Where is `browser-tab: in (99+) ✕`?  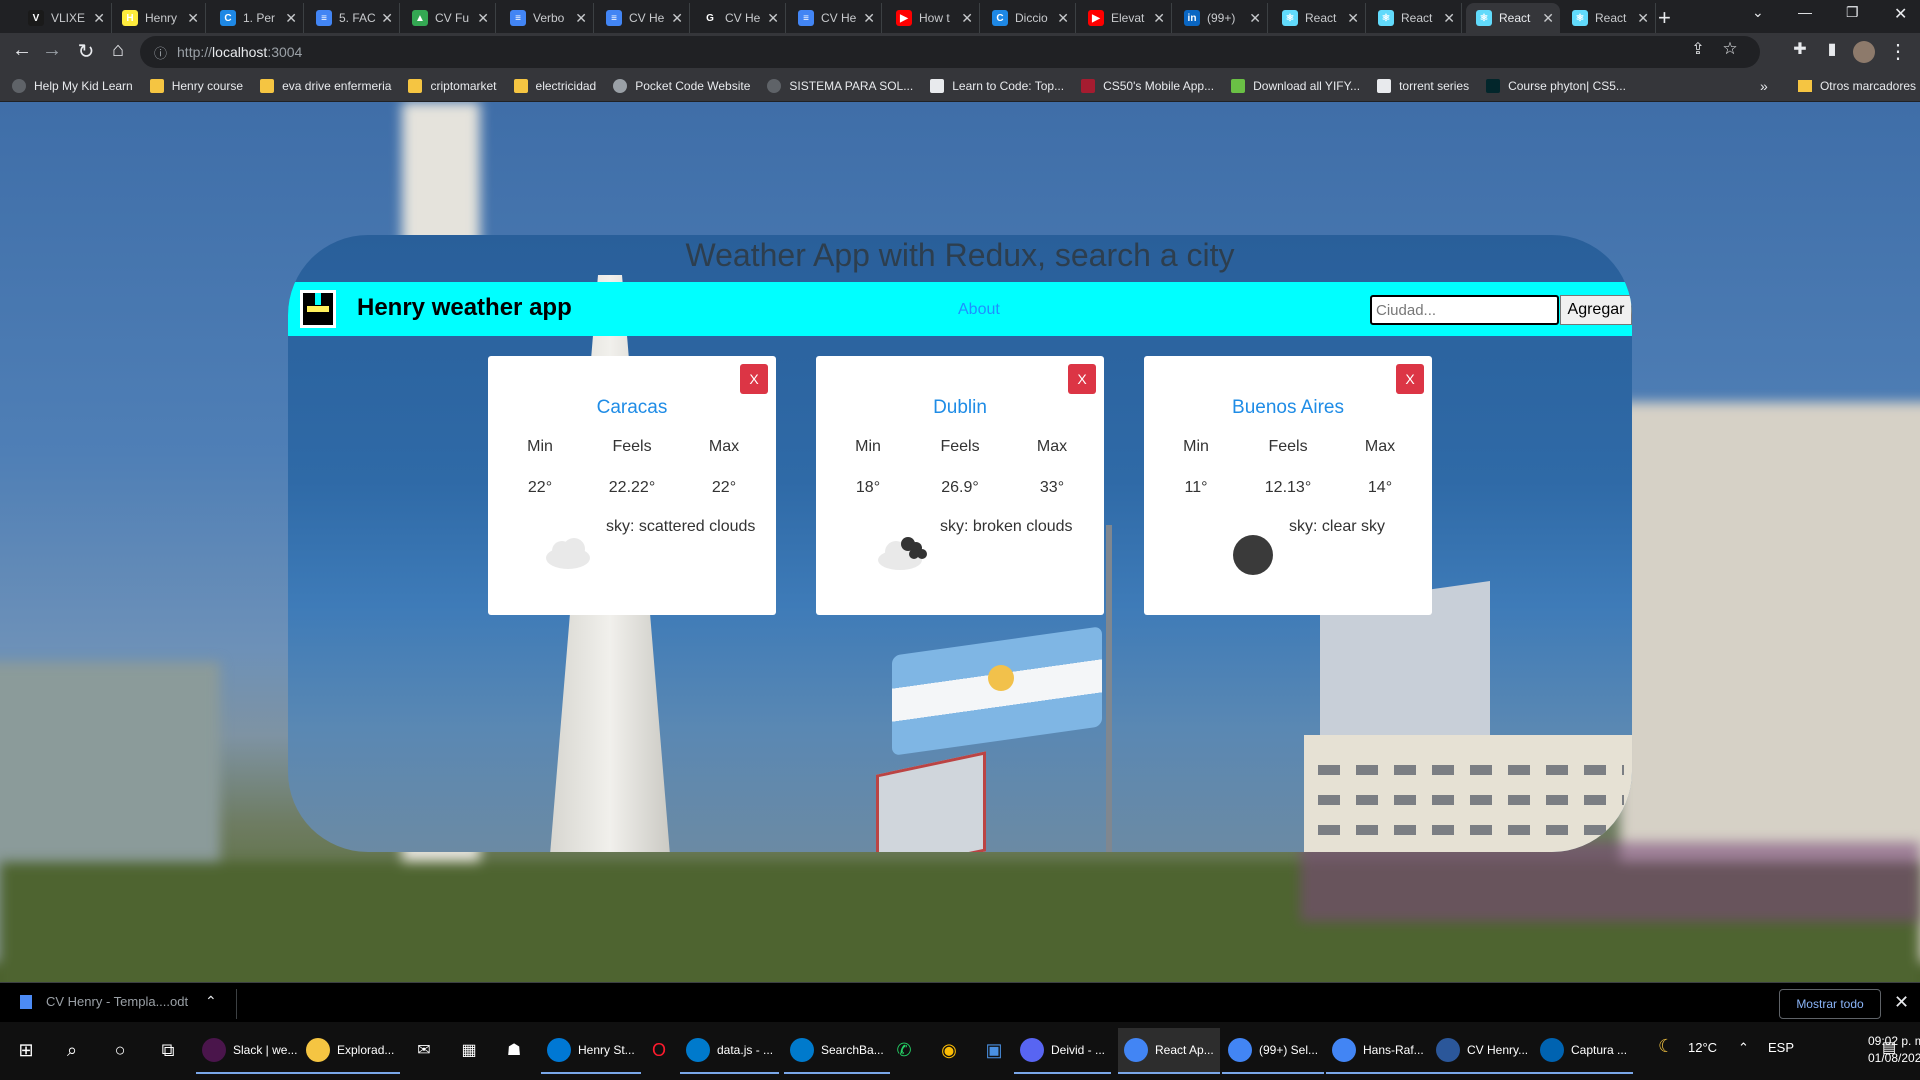
browser-tab: in (99+) ✕ is located at coordinates (1221, 18).